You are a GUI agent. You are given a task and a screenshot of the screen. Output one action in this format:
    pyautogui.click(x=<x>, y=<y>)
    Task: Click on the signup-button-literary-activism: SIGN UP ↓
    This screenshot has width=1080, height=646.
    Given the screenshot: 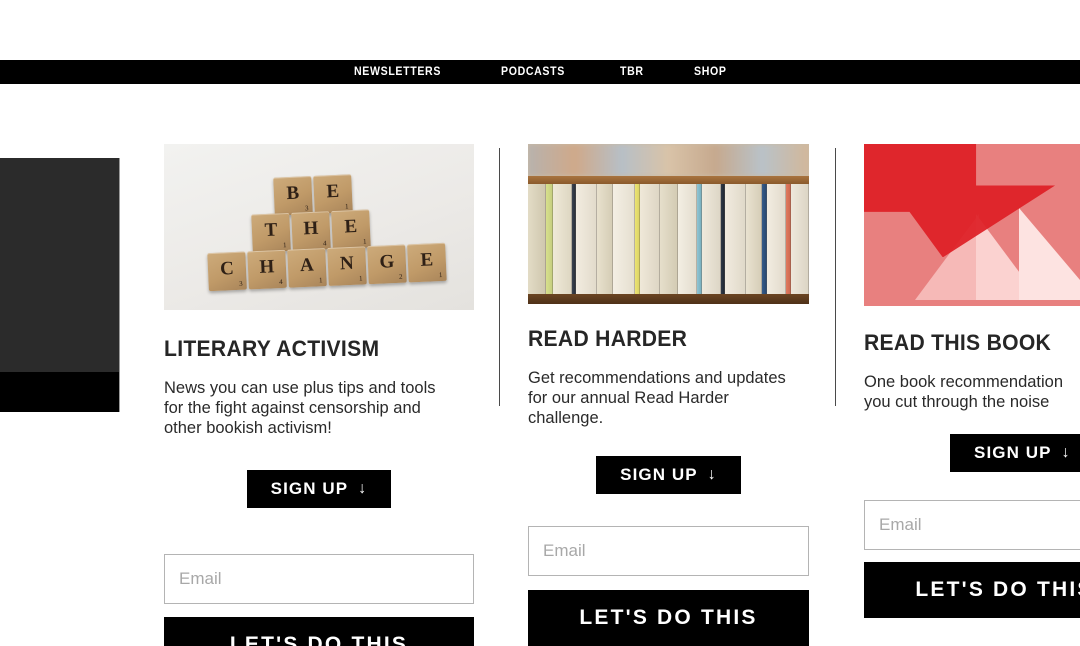 What is the action you would take?
    pyautogui.click(x=319, y=489)
    